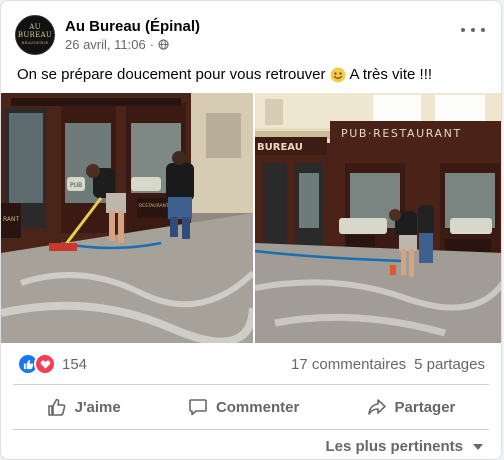  What do you see at coordinates (132, 26) in the screenshot?
I see `page-name: Au Bureau (Épinal)` at bounding box center [132, 26].